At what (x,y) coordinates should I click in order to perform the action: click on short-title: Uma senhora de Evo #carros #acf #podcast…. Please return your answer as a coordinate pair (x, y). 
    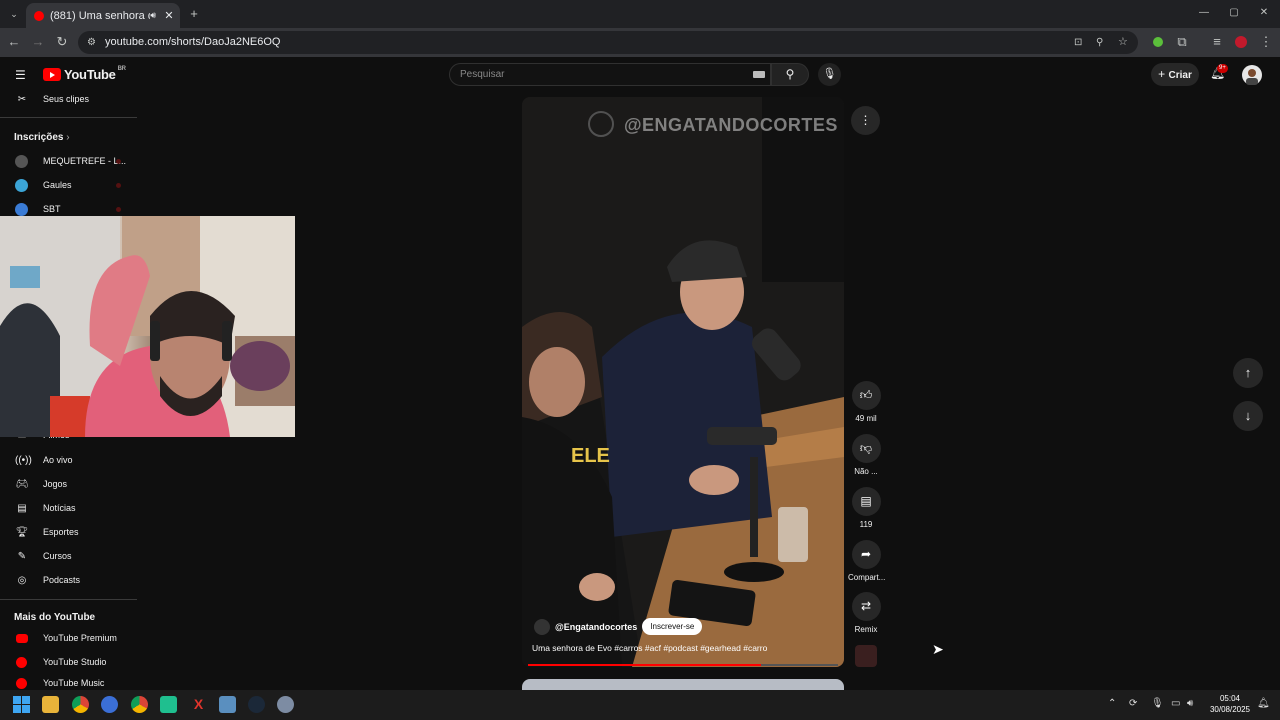
    Looking at the image, I should click on (649, 648).